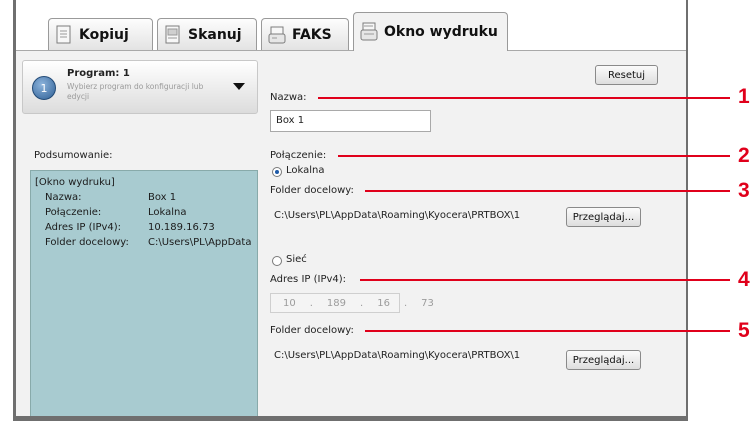  What do you see at coordinates (744, 330) in the screenshot?
I see `callout-number-5: 5` at bounding box center [744, 330].